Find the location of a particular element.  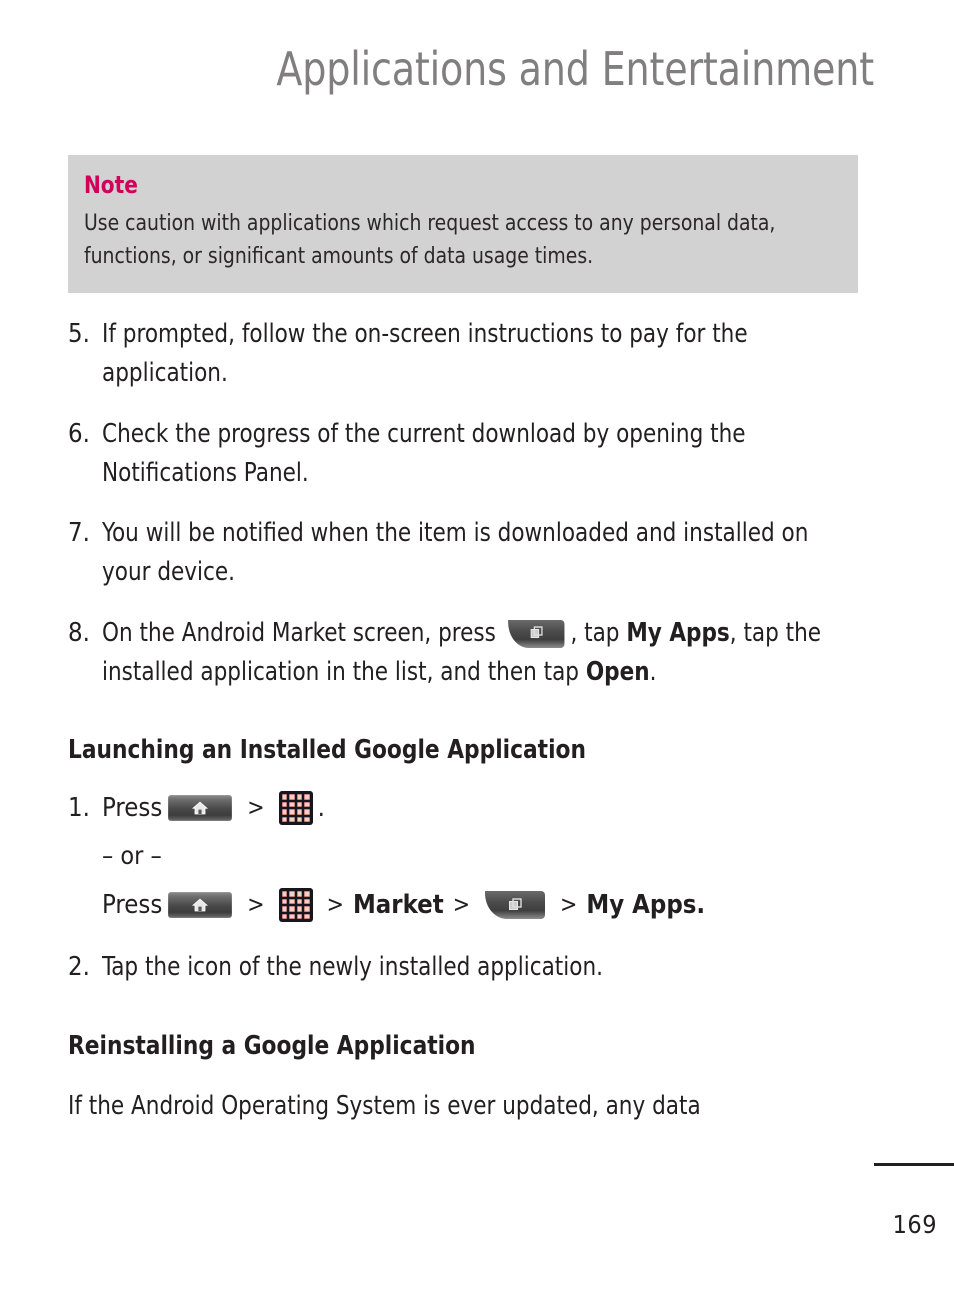

trailing-period: . is located at coordinates (321, 808).